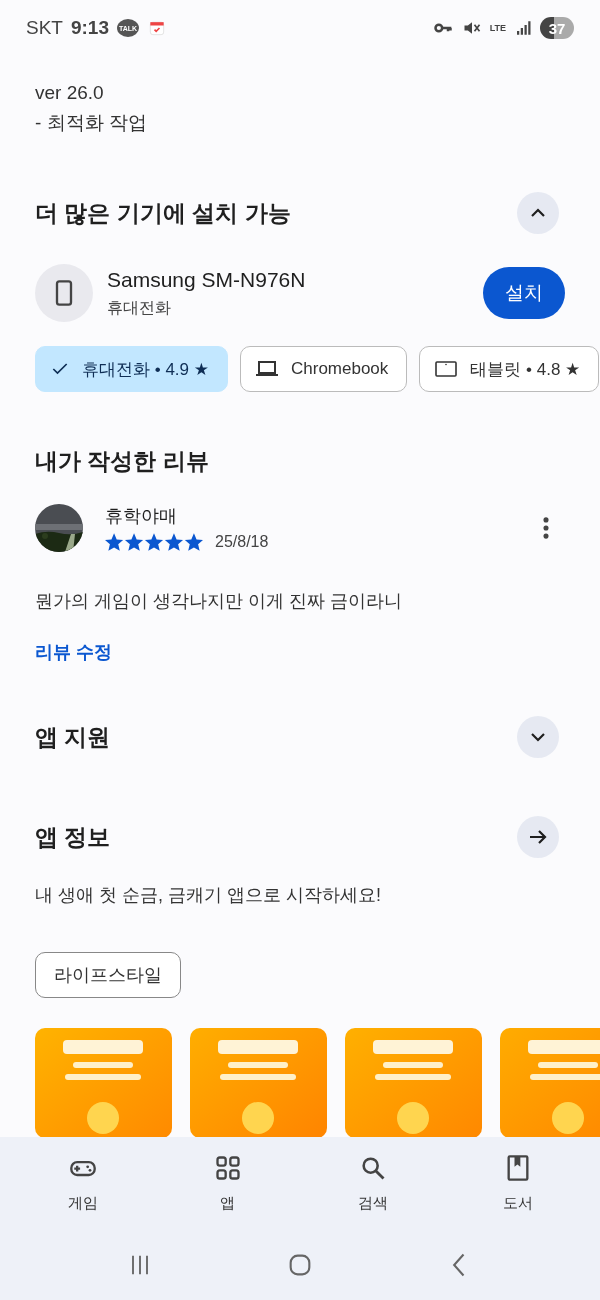  I want to click on device-filter-chip: Chromebook, so click(324, 369).